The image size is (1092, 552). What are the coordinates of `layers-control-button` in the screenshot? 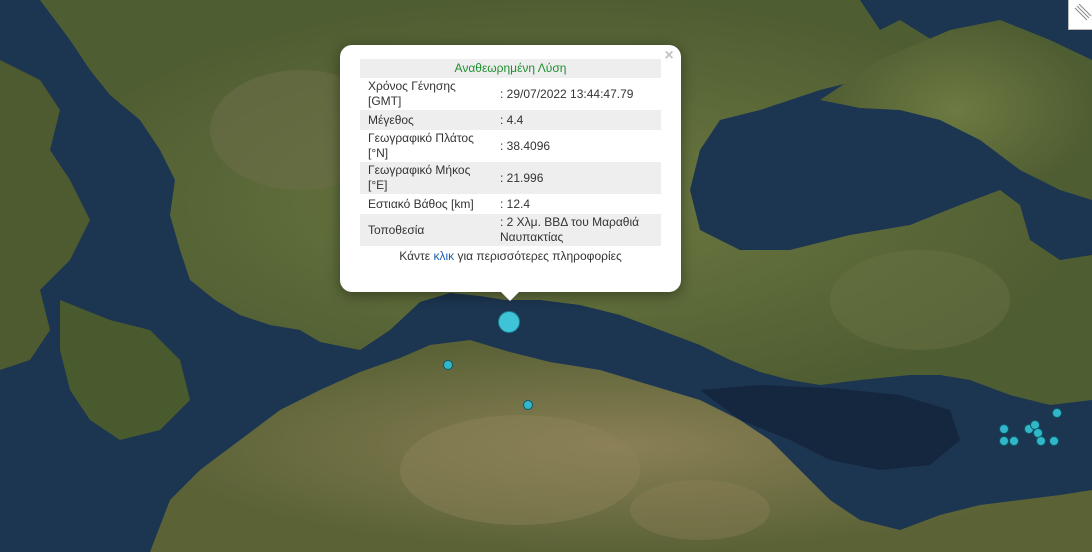 It's located at (1080, 15).